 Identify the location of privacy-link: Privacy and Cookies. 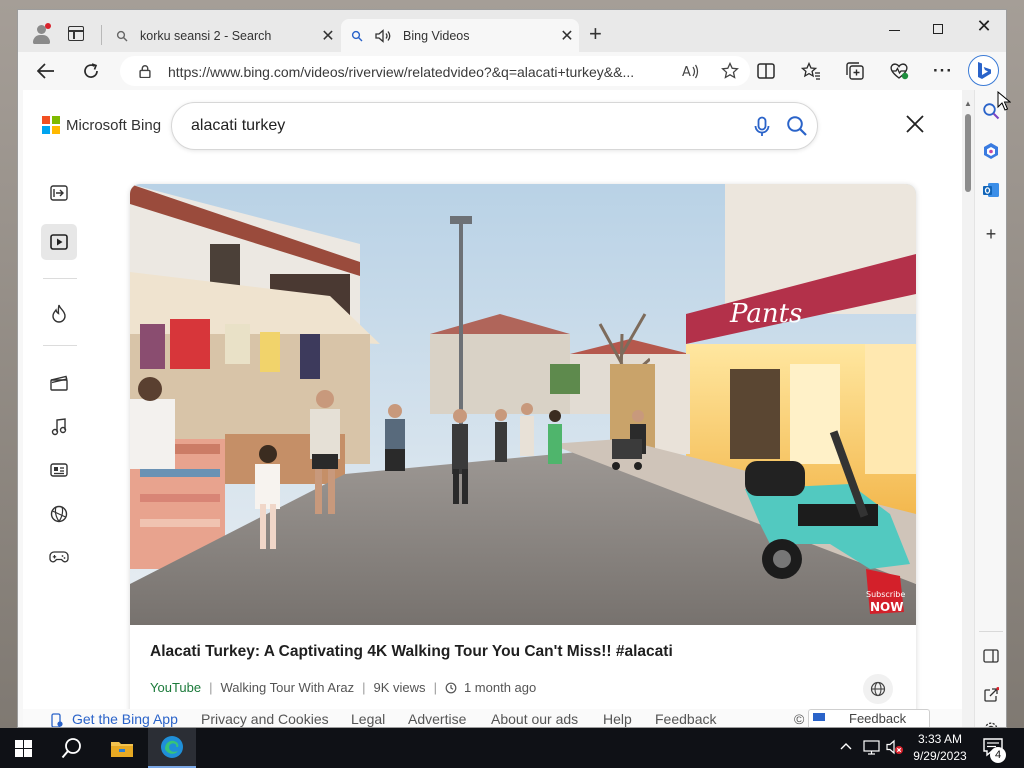
(265, 719).